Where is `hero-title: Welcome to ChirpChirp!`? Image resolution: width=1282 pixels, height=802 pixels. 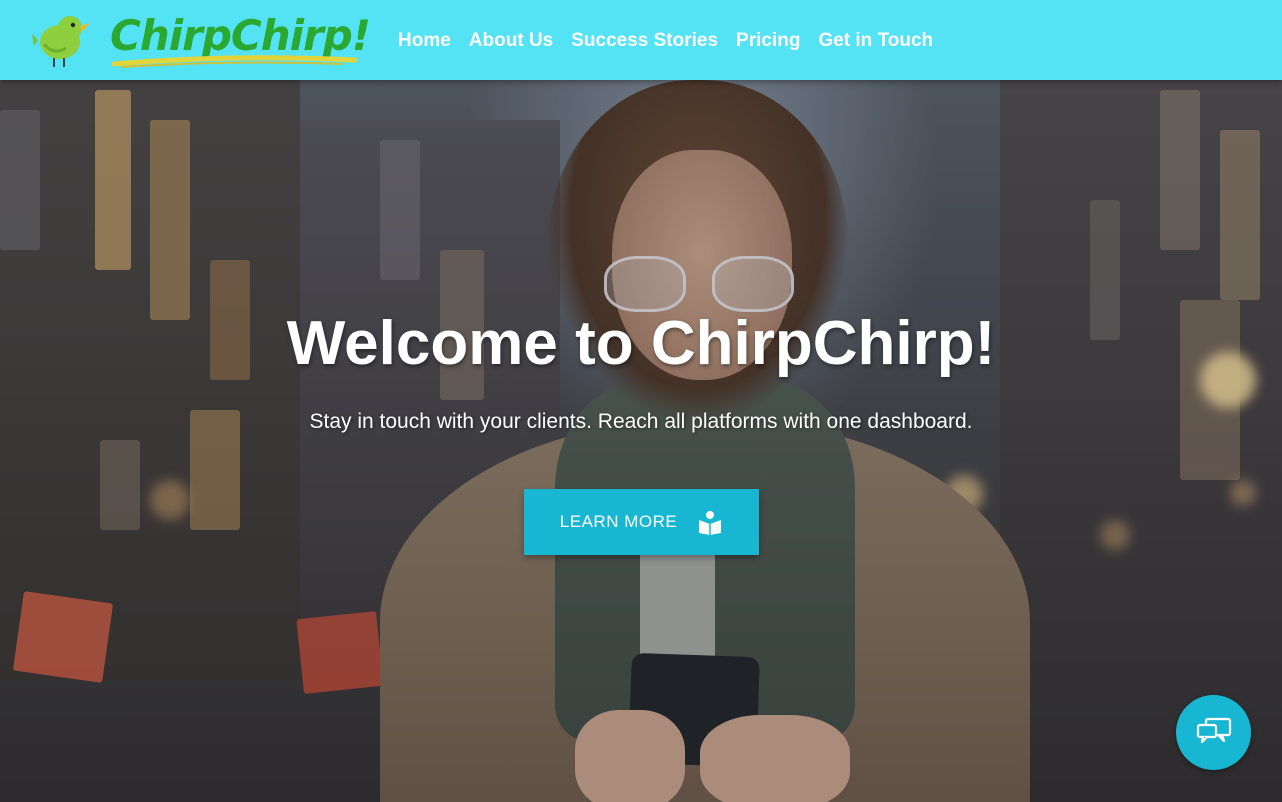
hero-title: Welcome to ChirpChirp! is located at coordinates (641, 343).